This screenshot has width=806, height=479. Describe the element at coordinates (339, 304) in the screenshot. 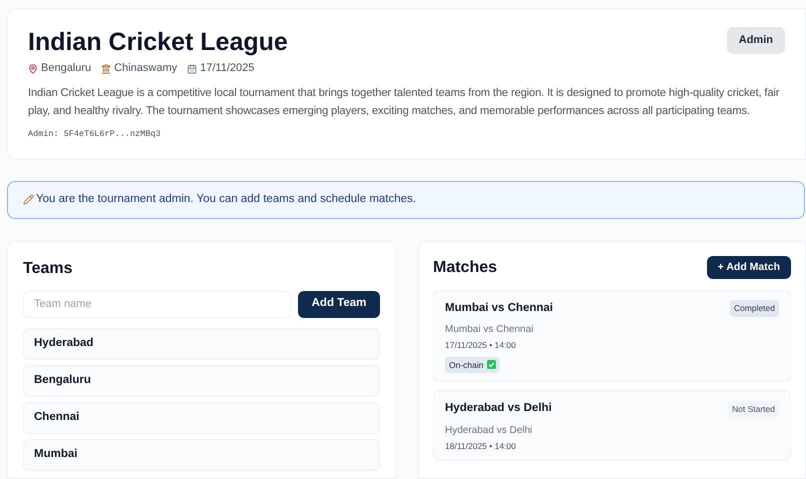

I see `add-team-button: Add Team` at that location.